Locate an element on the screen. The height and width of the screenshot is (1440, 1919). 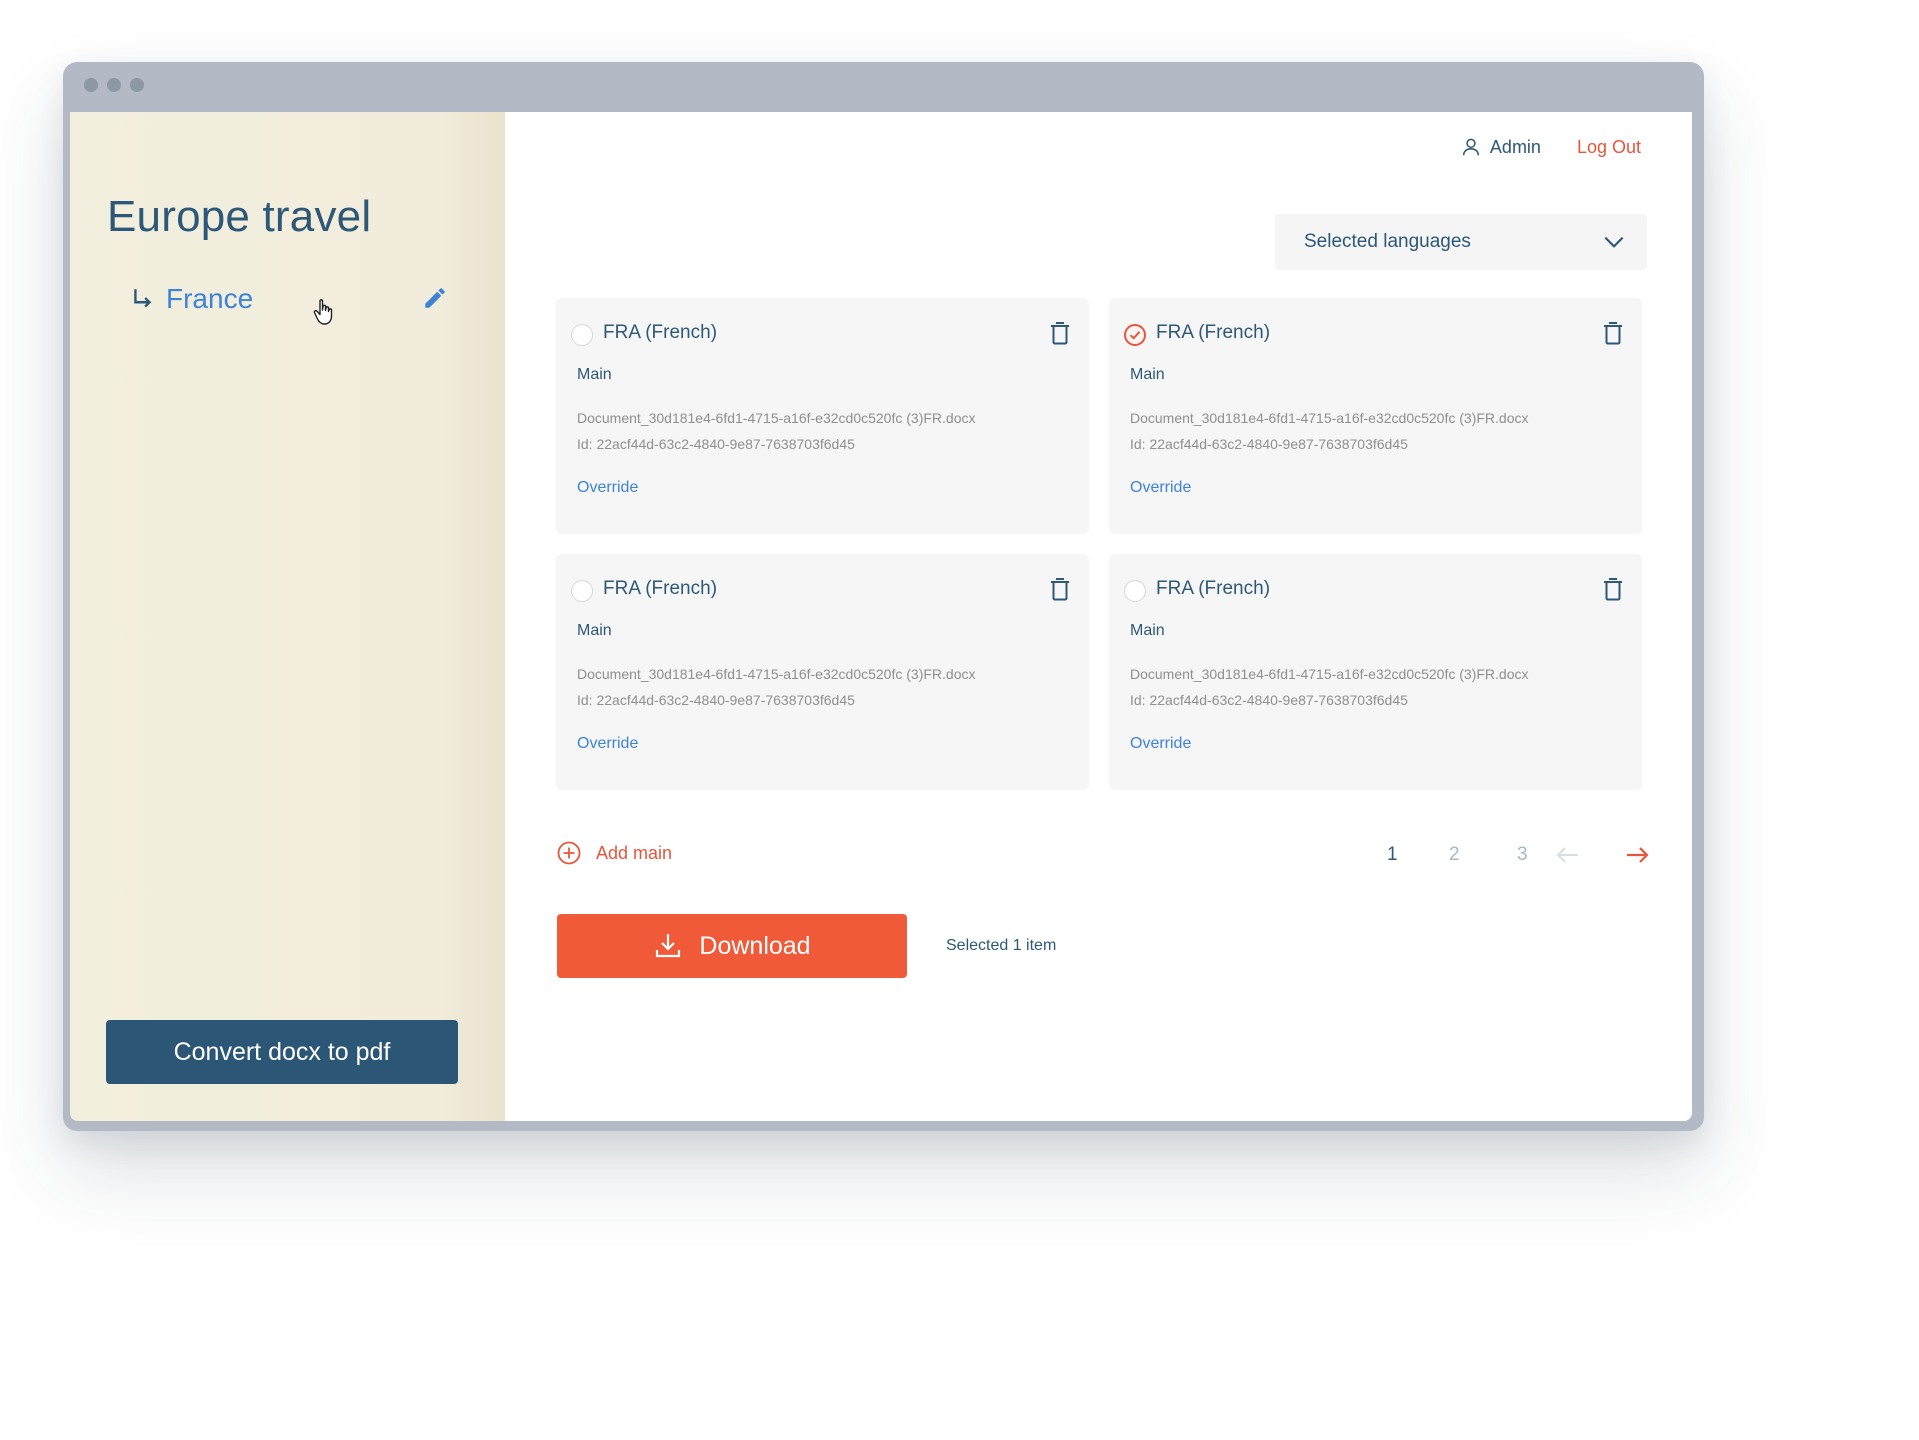
hand-cursor-icon is located at coordinates (323, 312).